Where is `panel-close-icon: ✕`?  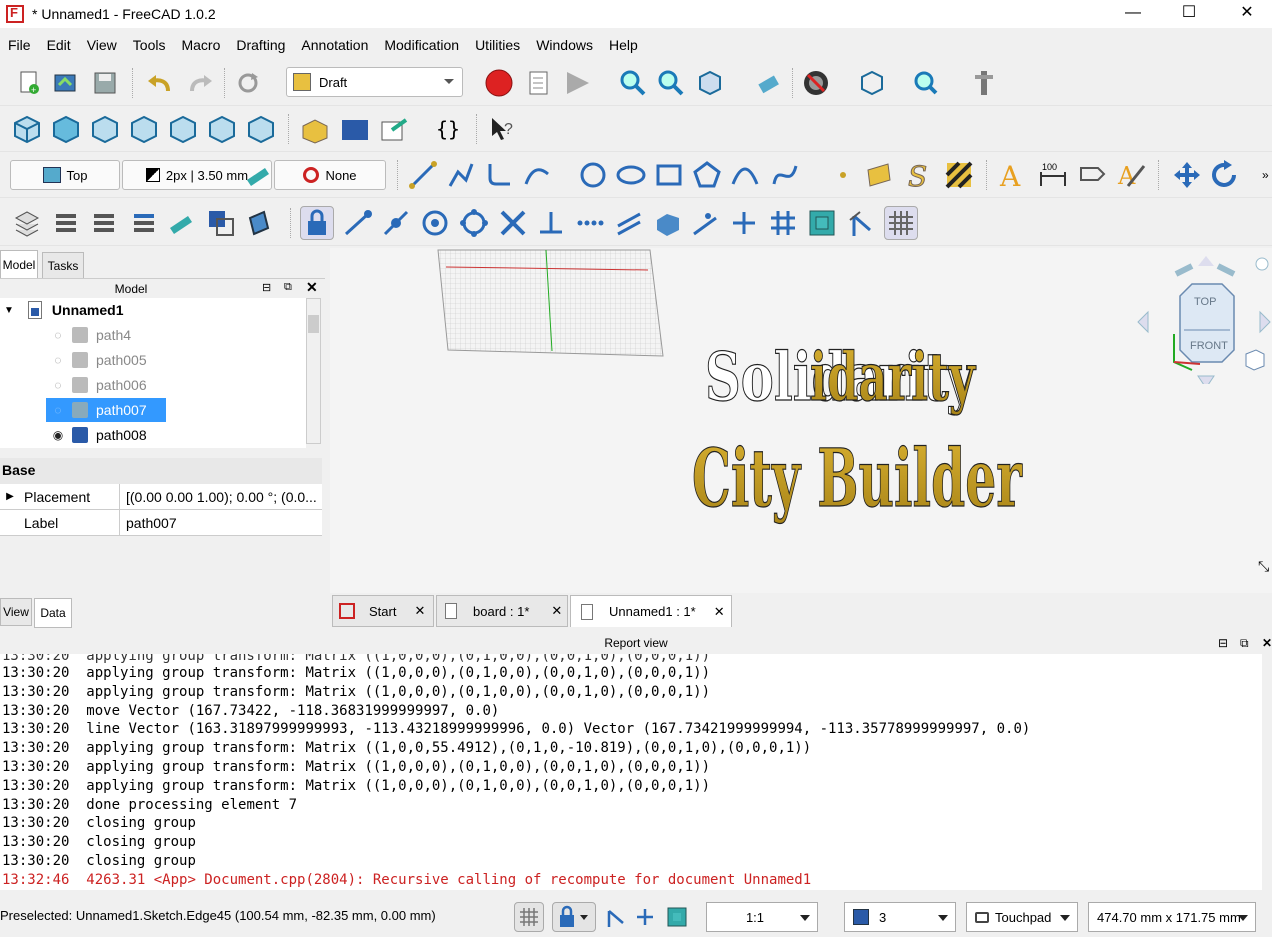 panel-close-icon: ✕ is located at coordinates (312, 287).